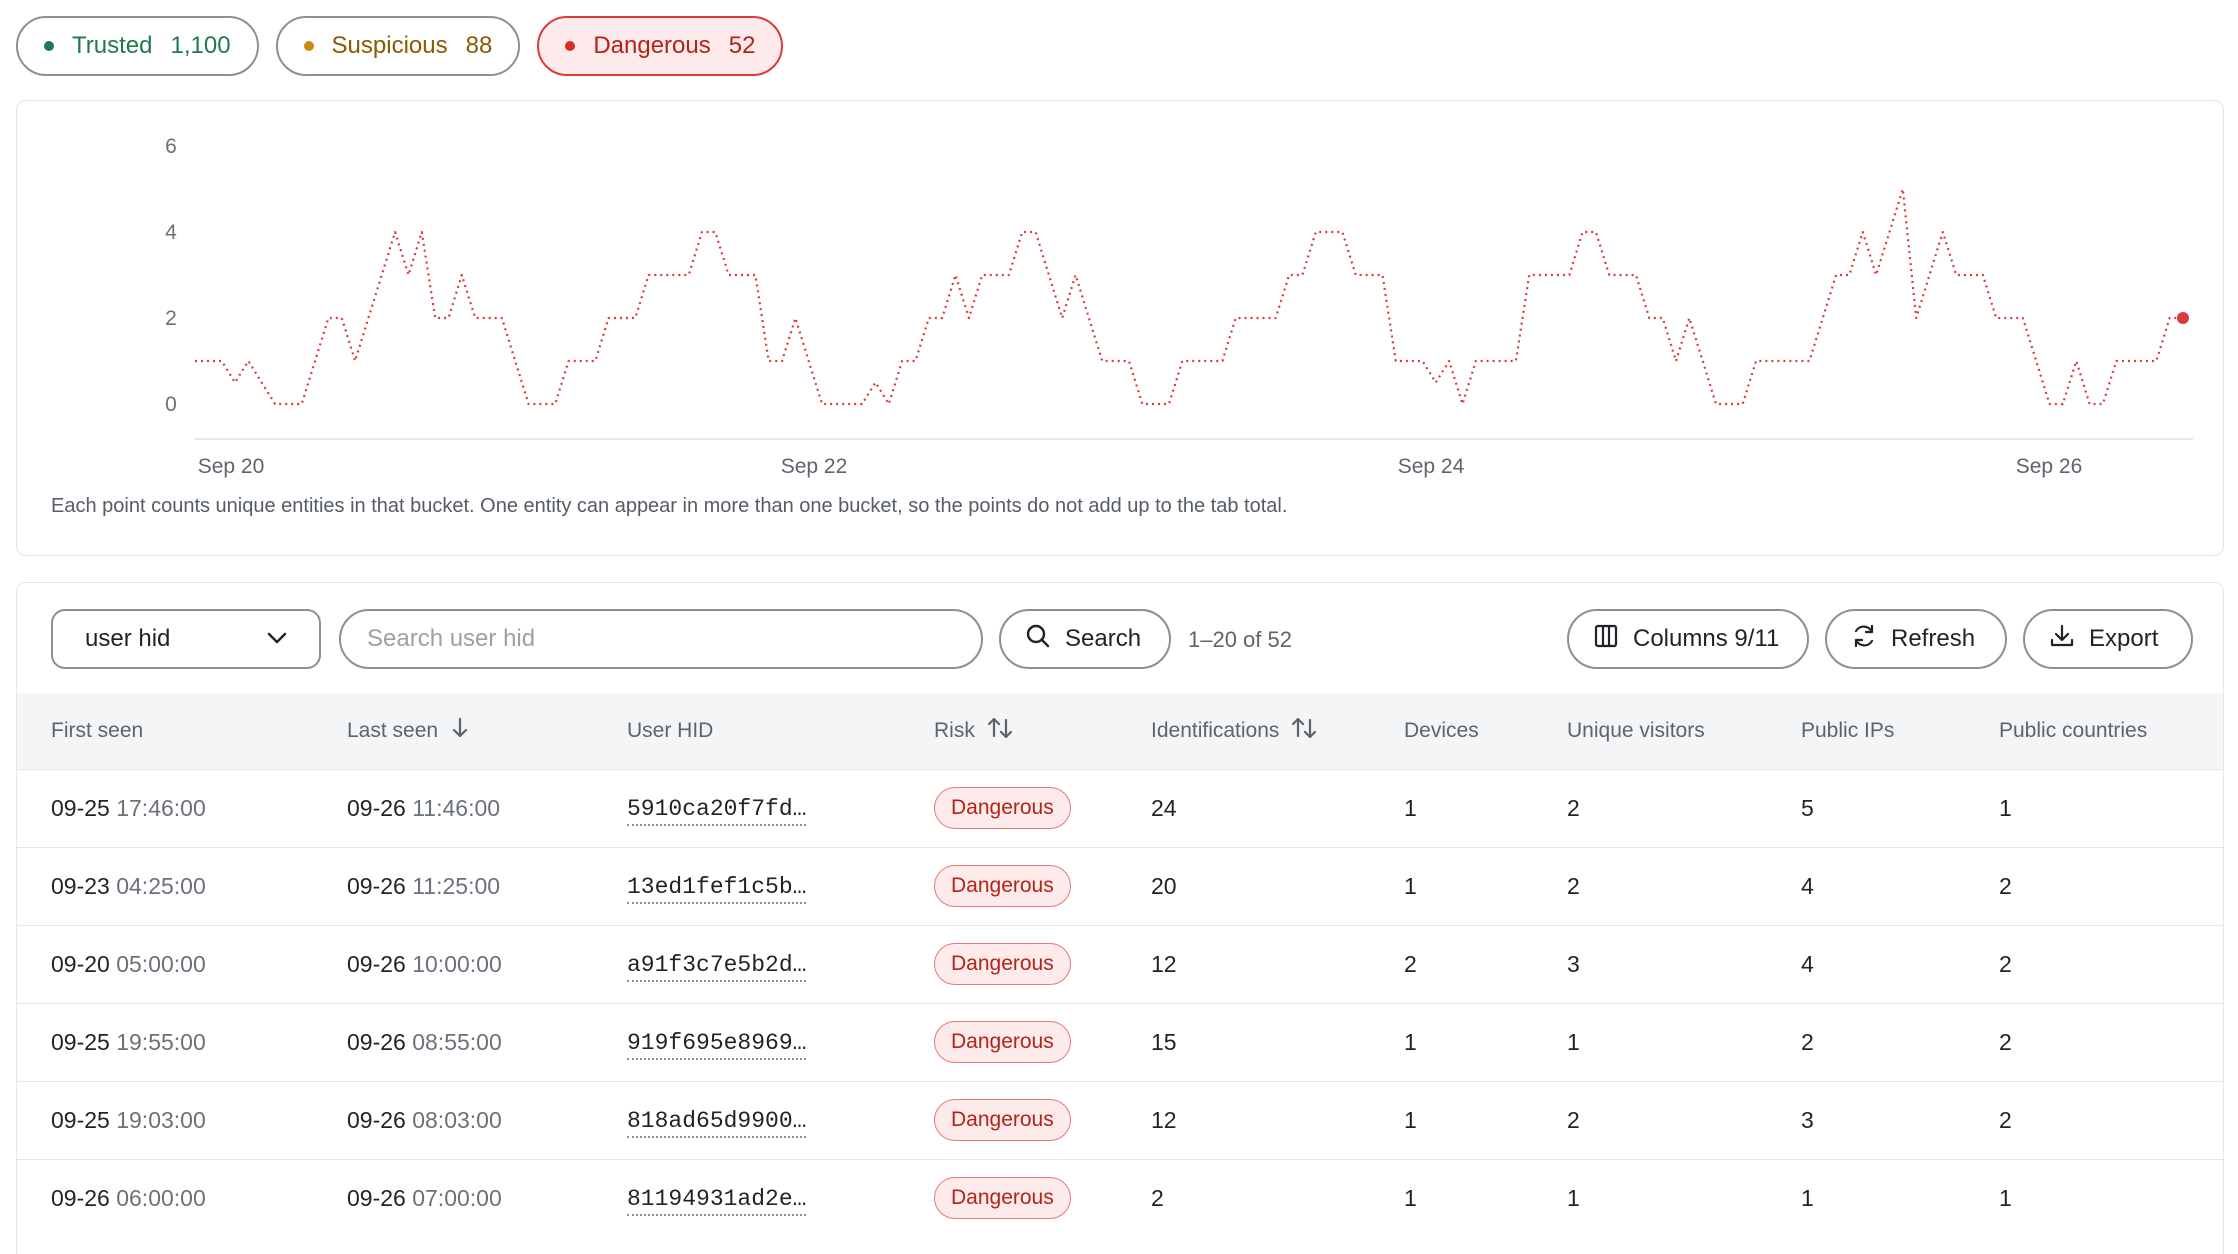 This screenshot has width=2238, height=1254. I want to click on columns-button: Columns 9/11, so click(1688, 639).